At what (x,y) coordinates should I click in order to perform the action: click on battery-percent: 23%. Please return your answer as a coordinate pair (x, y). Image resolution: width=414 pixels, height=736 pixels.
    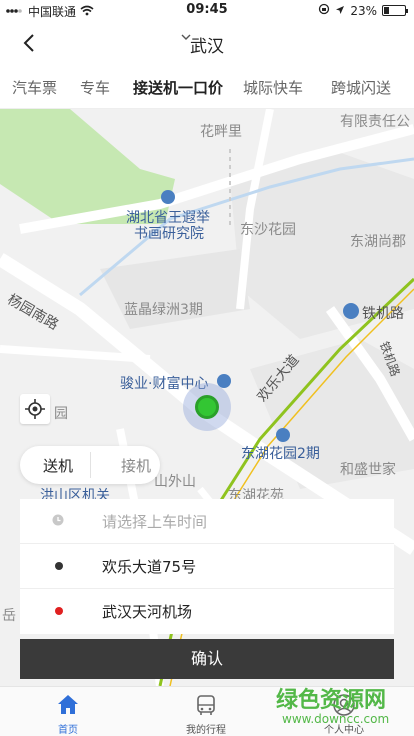
    Looking at the image, I should click on (363, 10).